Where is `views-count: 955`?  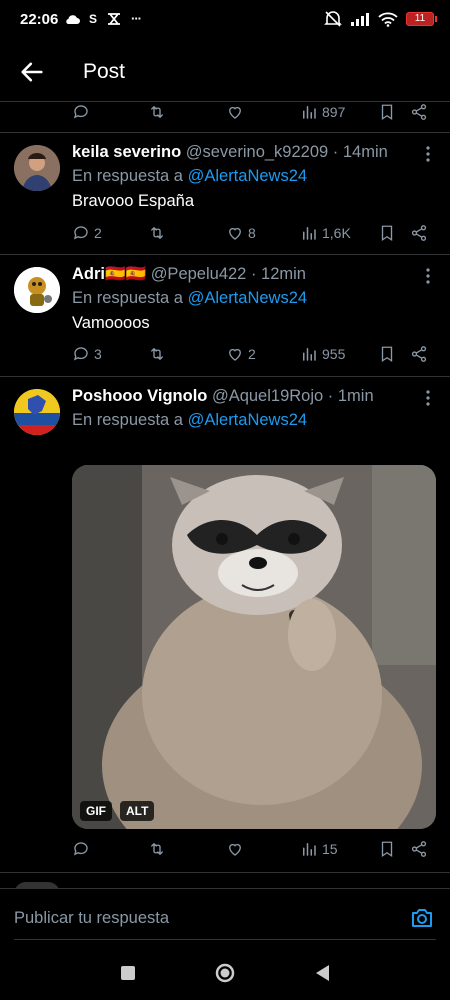
views-count: 955 is located at coordinates (334, 354).